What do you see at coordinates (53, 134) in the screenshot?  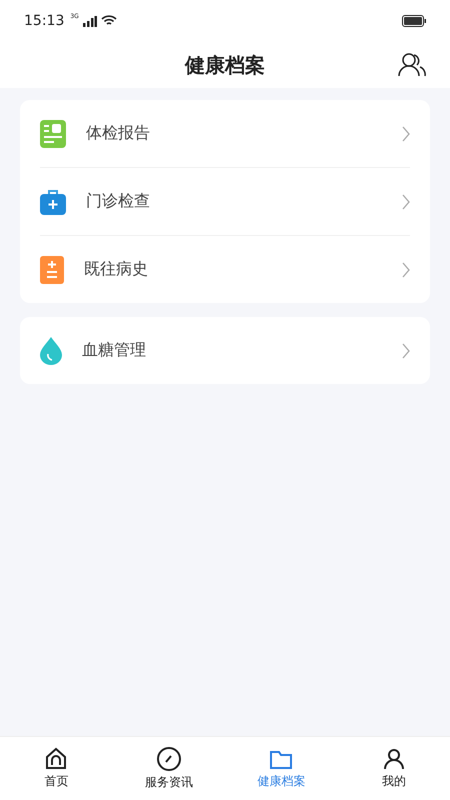 I see `report-icon` at bounding box center [53, 134].